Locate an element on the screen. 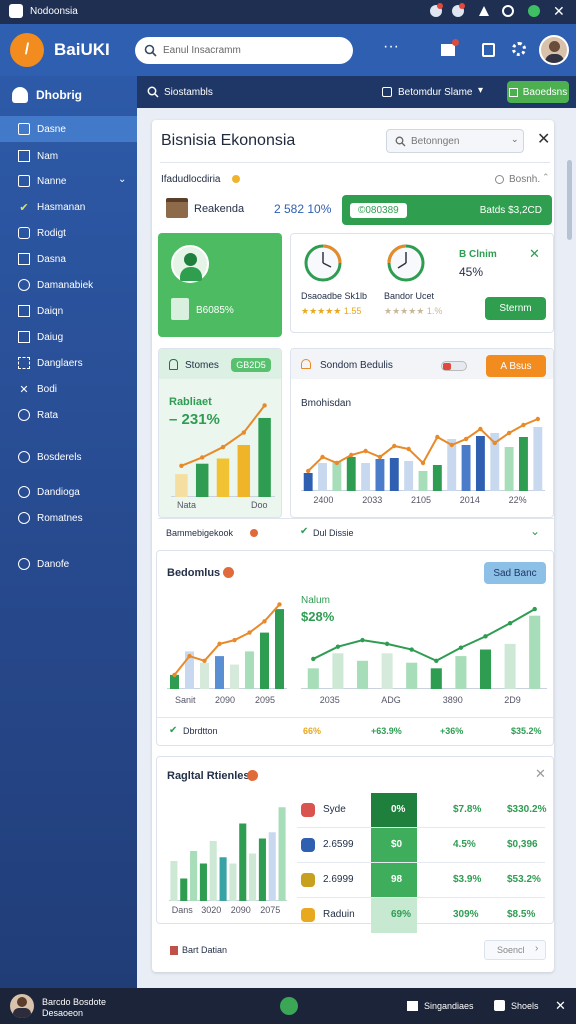 Image resolution: width=576 pixels, height=1024 pixels. search-bar: Eanul Insacramm is located at coordinates (244, 50).